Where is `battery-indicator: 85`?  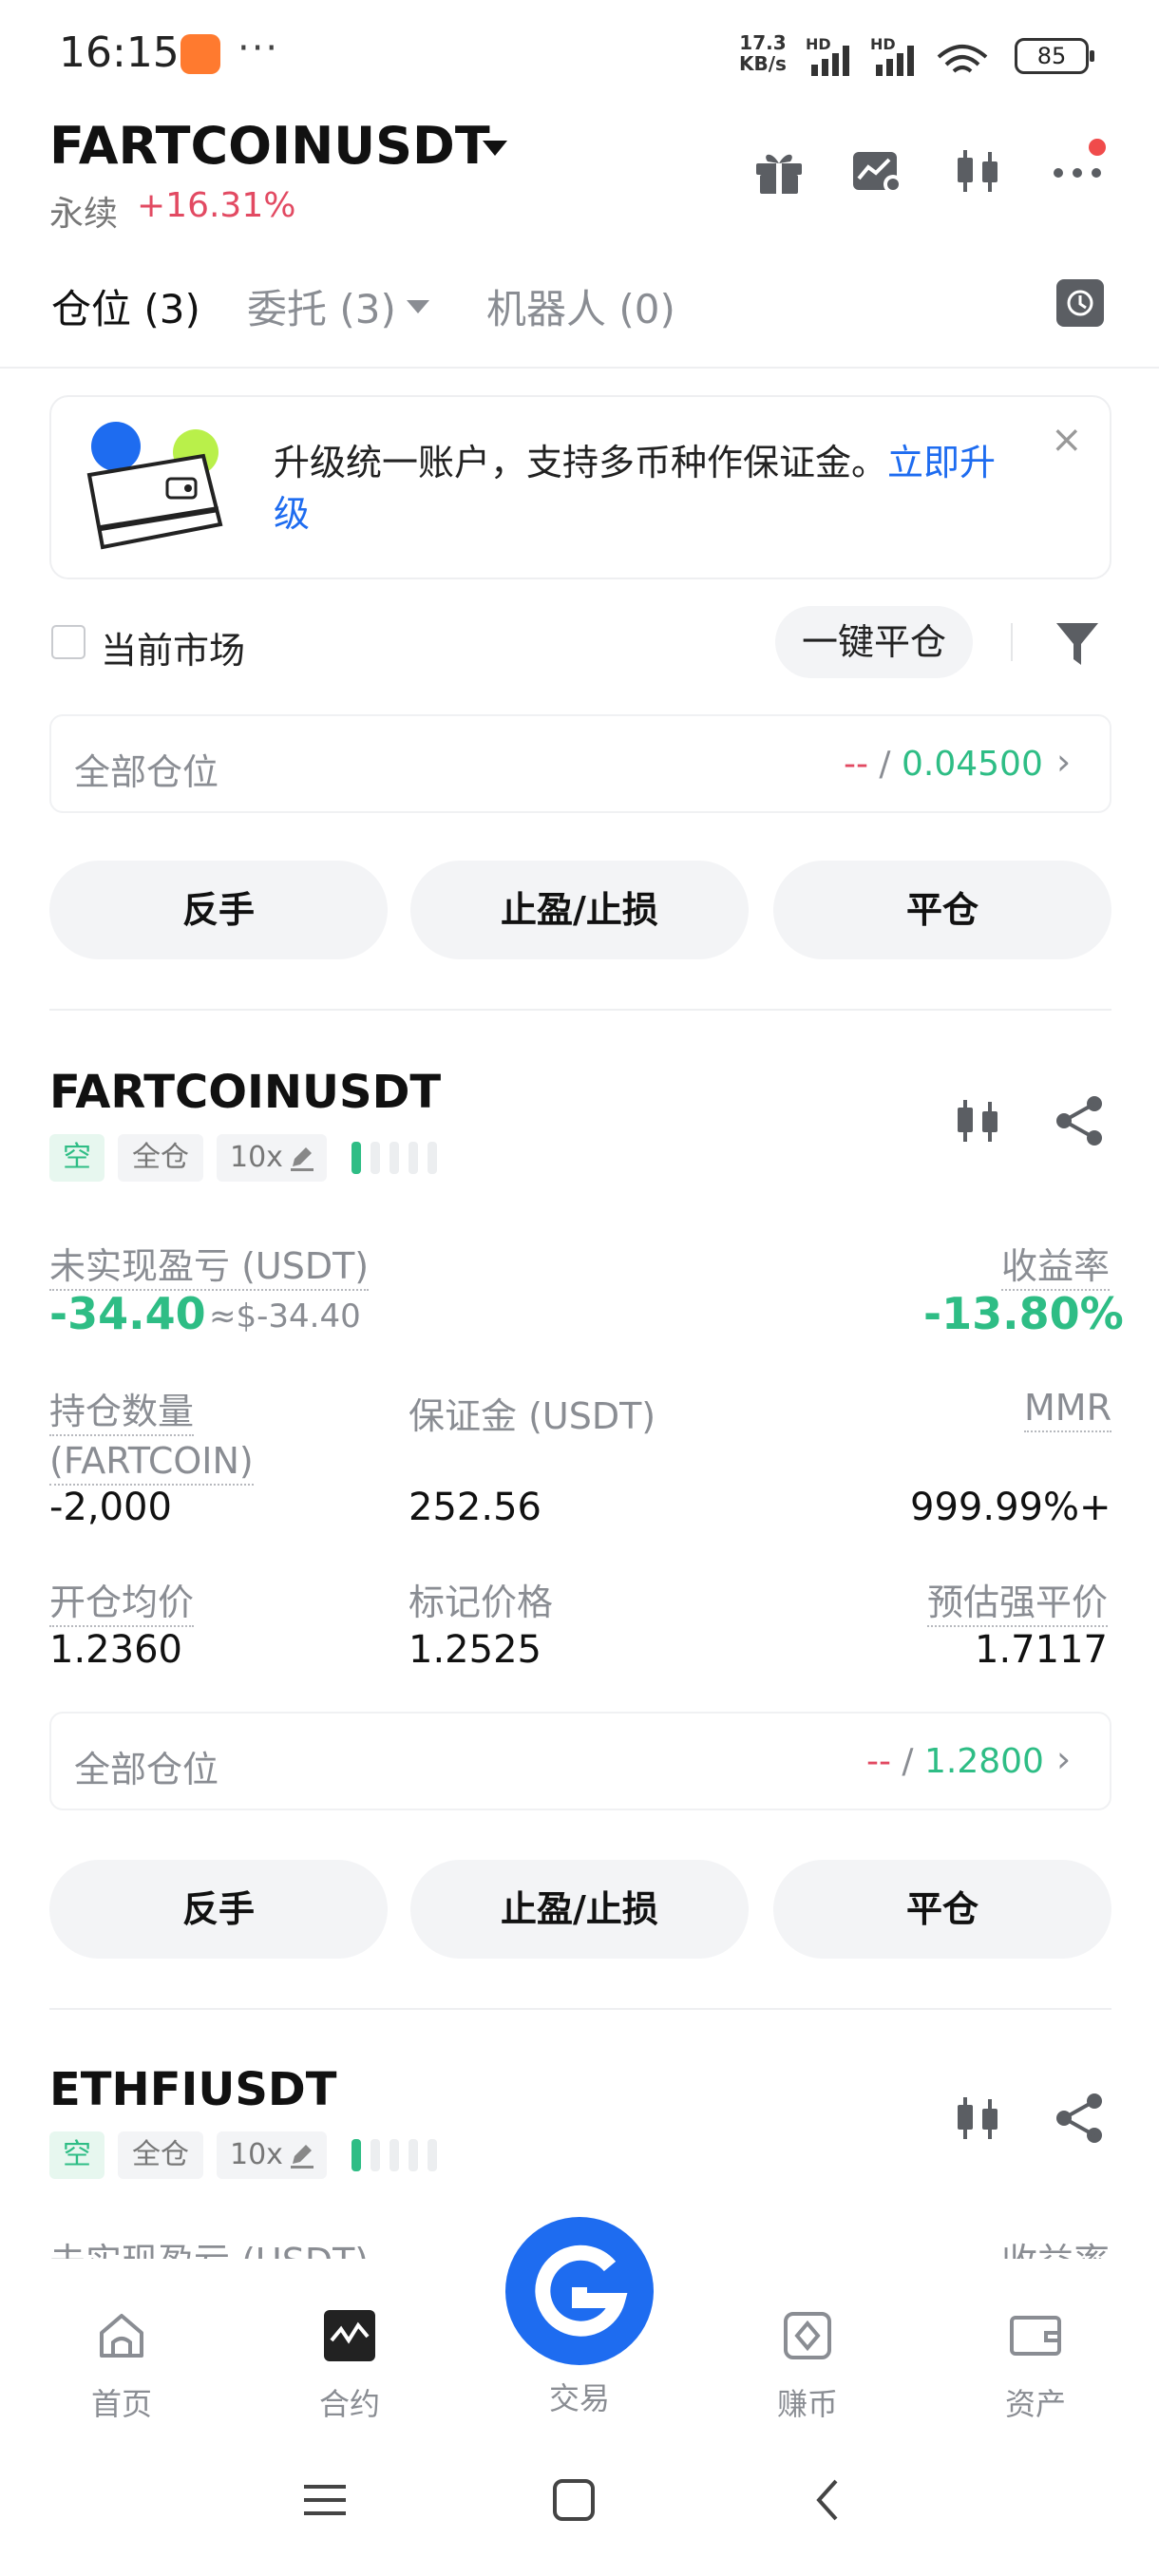 battery-indicator: 85 is located at coordinates (1054, 56).